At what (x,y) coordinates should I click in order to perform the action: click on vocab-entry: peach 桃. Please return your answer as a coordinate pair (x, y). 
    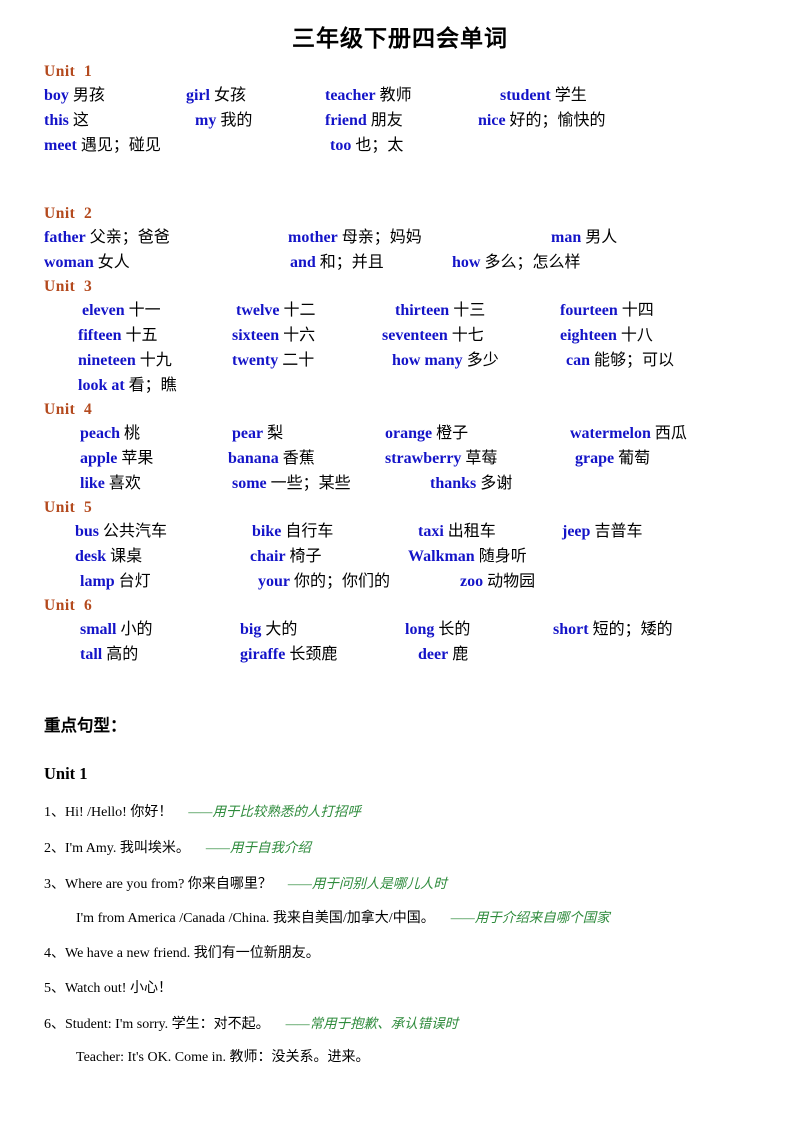
    Looking at the image, I should click on (110, 433).